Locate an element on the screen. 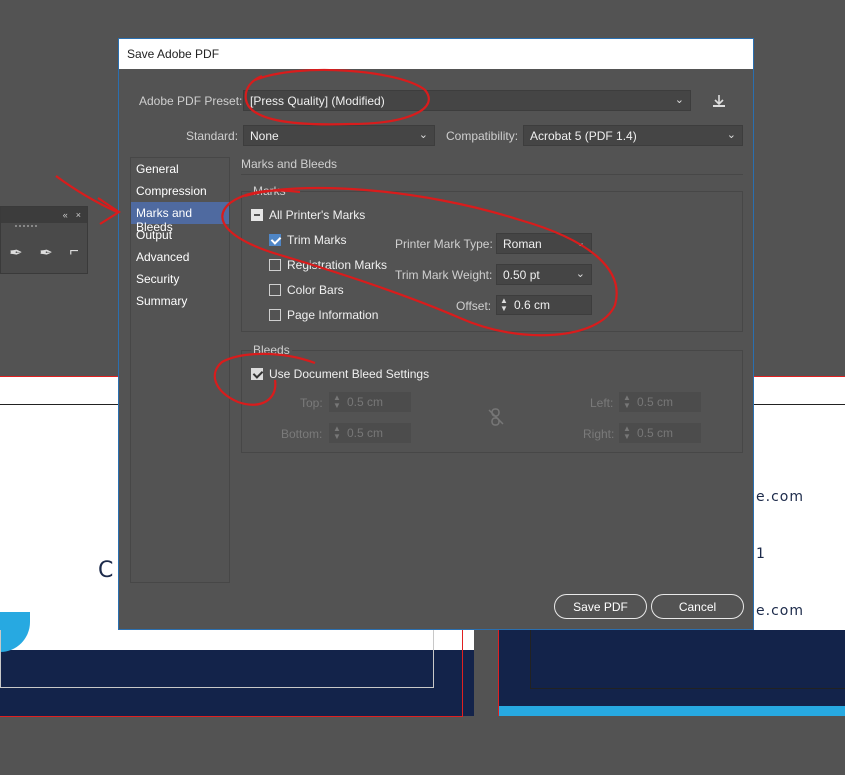 This screenshot has height=775, width=845. preset-select: [Press Quality] (Modified) ⌄ is located at coordinates (467, 100).